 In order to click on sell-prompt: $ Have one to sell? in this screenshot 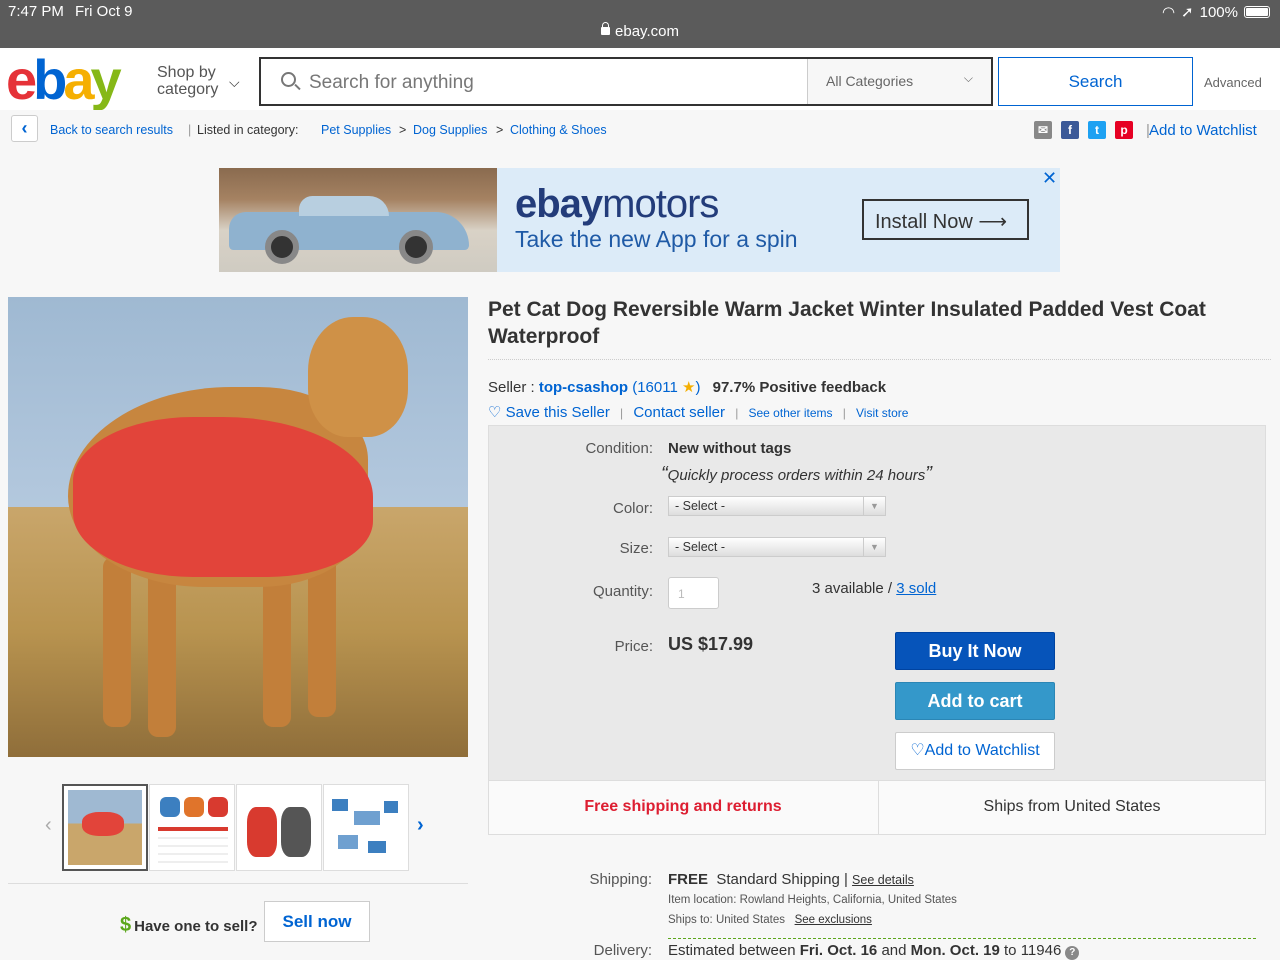, I will do `click(189, 925)`.